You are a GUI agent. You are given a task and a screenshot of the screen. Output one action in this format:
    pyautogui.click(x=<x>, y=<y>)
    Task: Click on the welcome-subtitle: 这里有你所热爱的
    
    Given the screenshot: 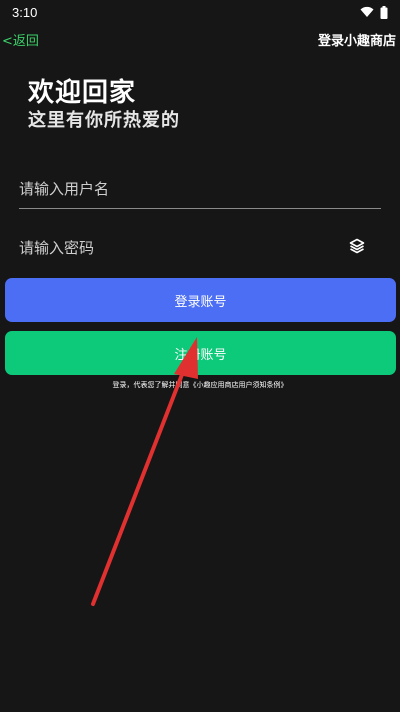 What is the action you would take?
    pyautogui.click(x=104, y=120)
    